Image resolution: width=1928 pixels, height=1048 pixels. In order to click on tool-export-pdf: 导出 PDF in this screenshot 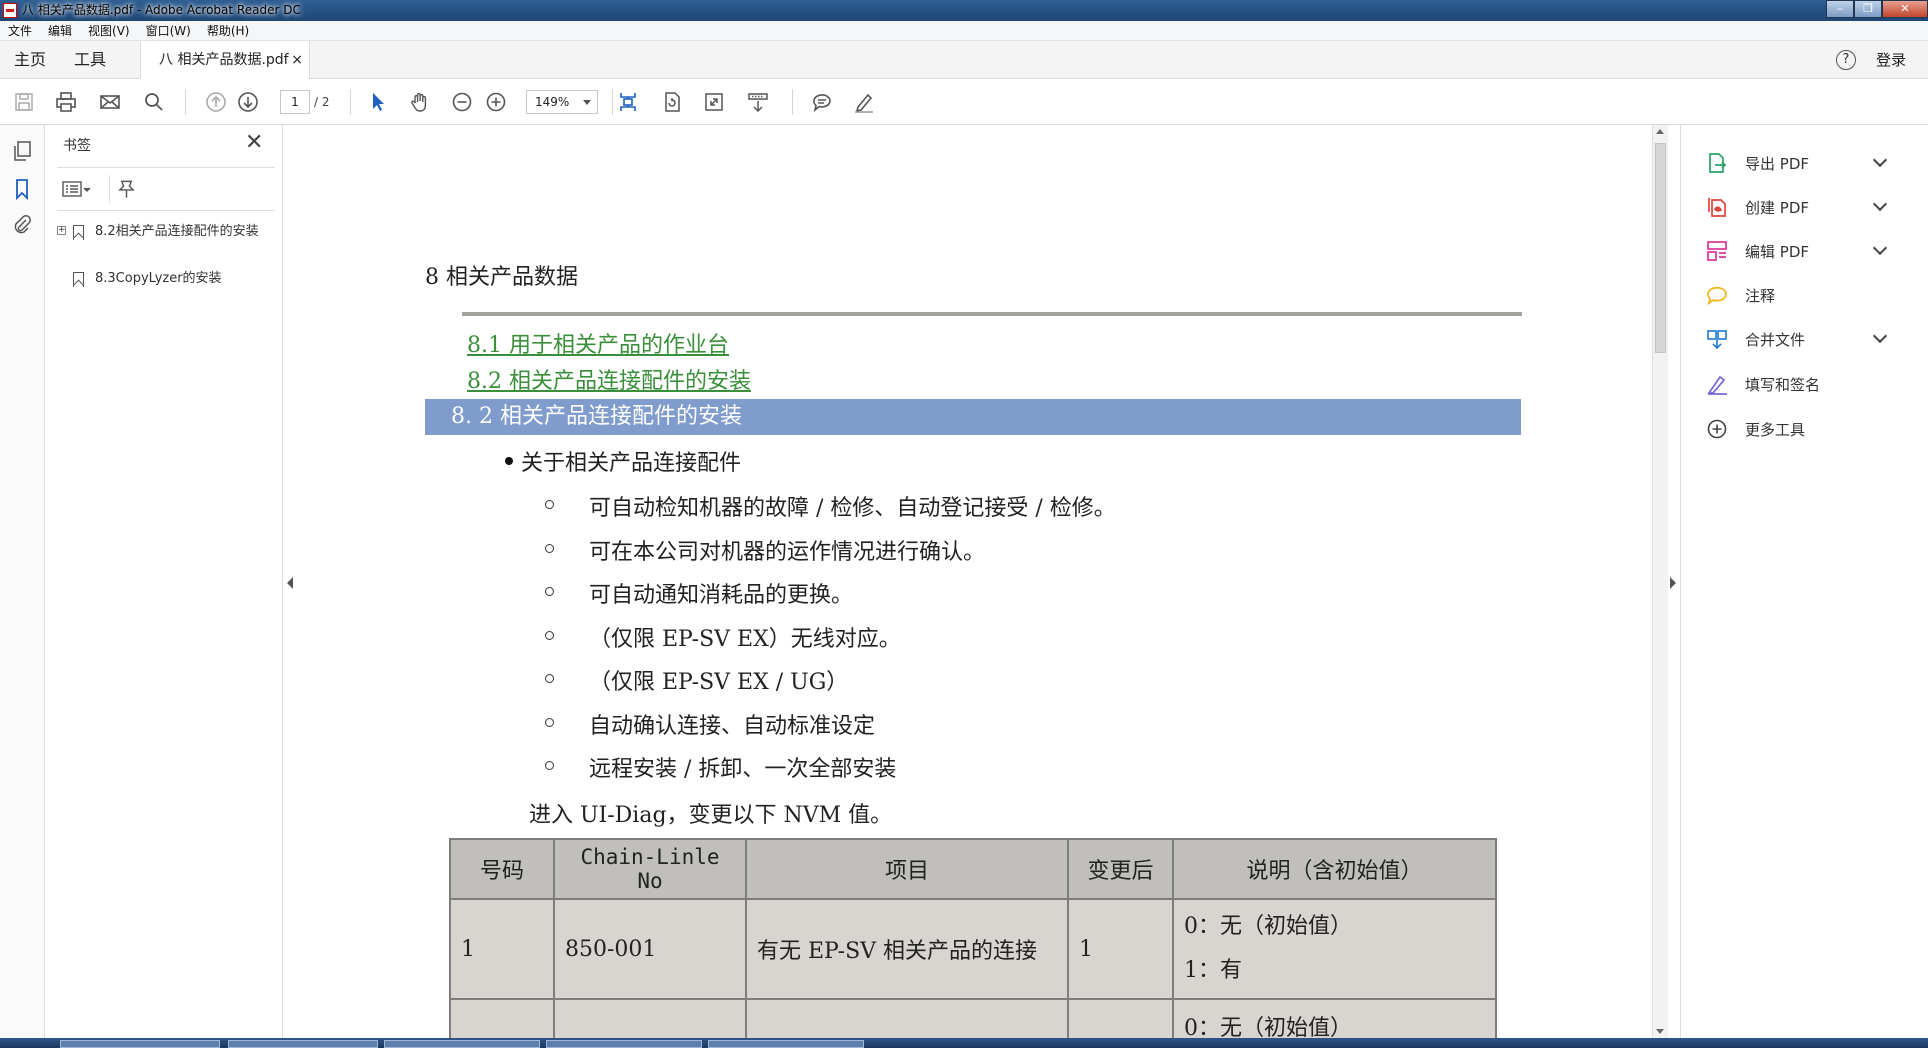, I will do `click(1805, 163)`.